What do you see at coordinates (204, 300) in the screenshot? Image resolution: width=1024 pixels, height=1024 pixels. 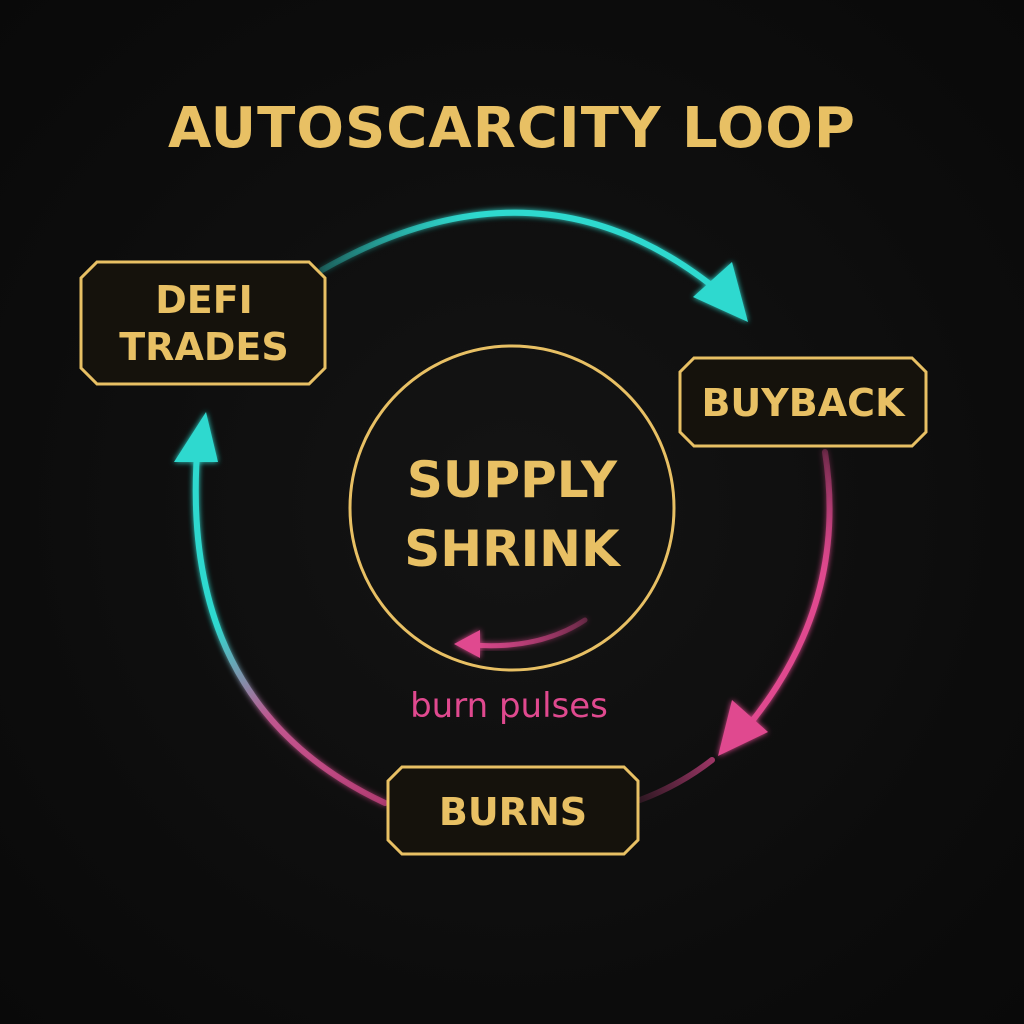 I see `node-defi-line1: DEFI` at bounding box center [204, 300].